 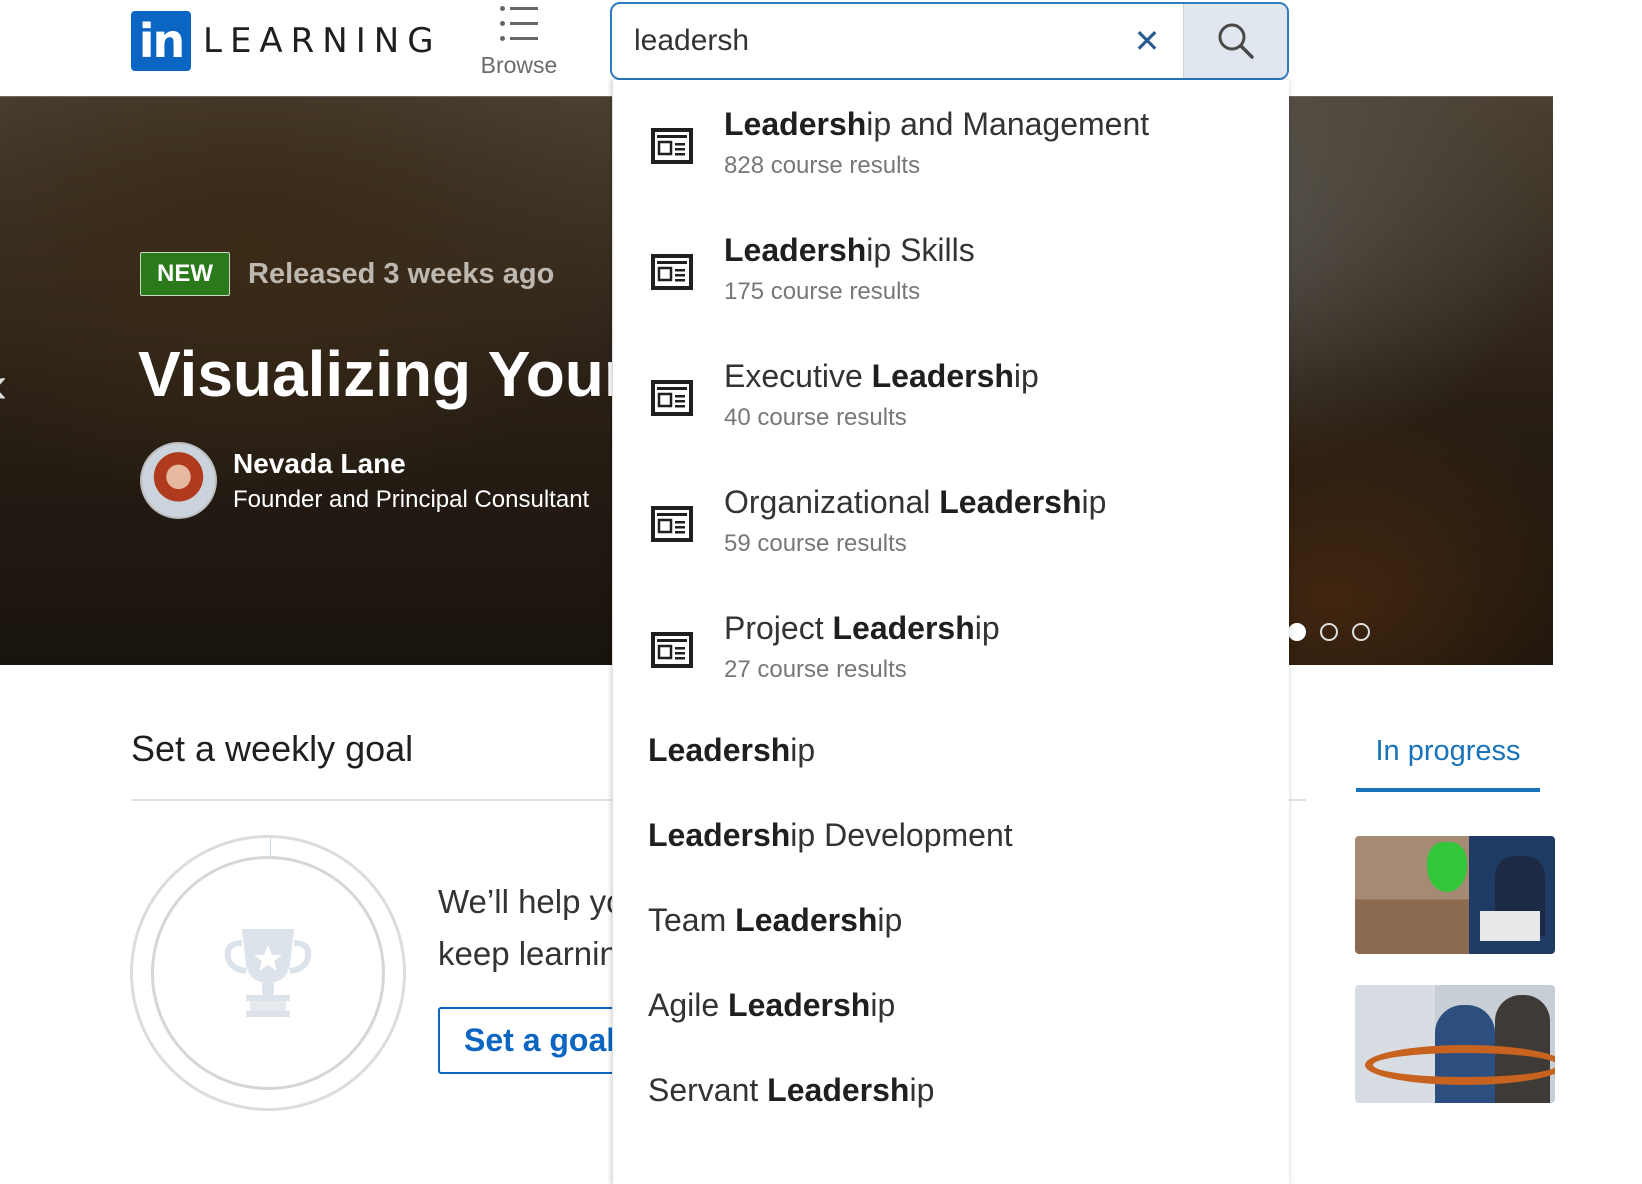 I want to click on hero-meta: NEW Released 3 weeks ago, so click(x=347, y=274).